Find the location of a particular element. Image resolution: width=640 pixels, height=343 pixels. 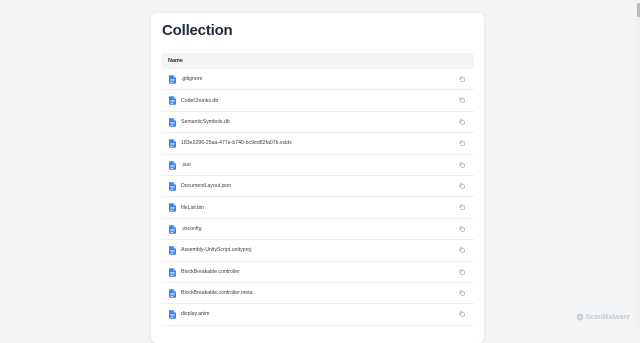

file-name: BlockBreakable.controller.meta is located at coordinates (217, 293).